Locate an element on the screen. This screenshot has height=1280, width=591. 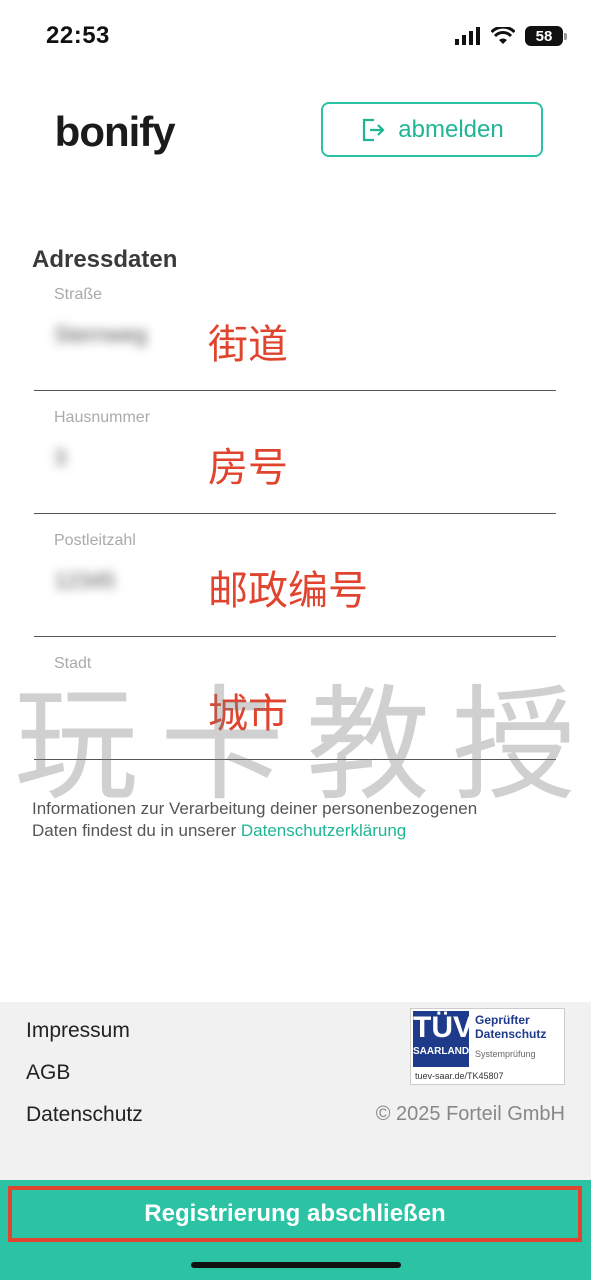
street-field: Straße Sternweg 街道 is located at coordinates (295, 334).